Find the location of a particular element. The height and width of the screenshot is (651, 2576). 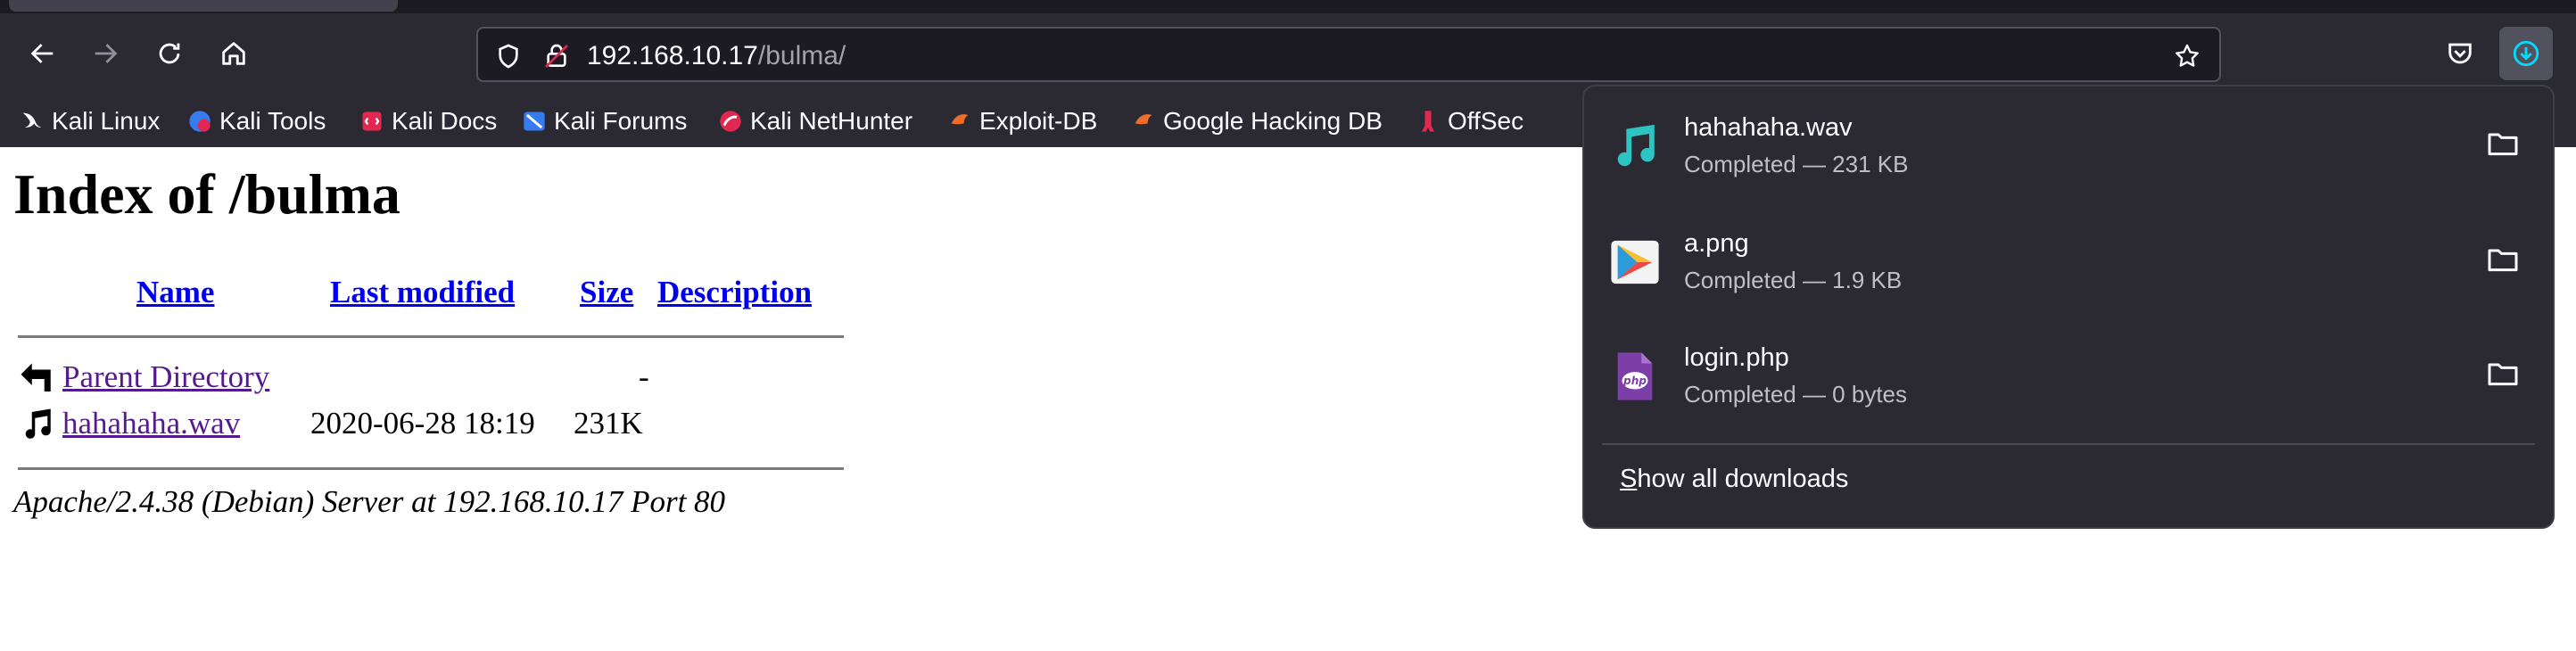

ghdb-icon is located at coordinates (1144, 119).